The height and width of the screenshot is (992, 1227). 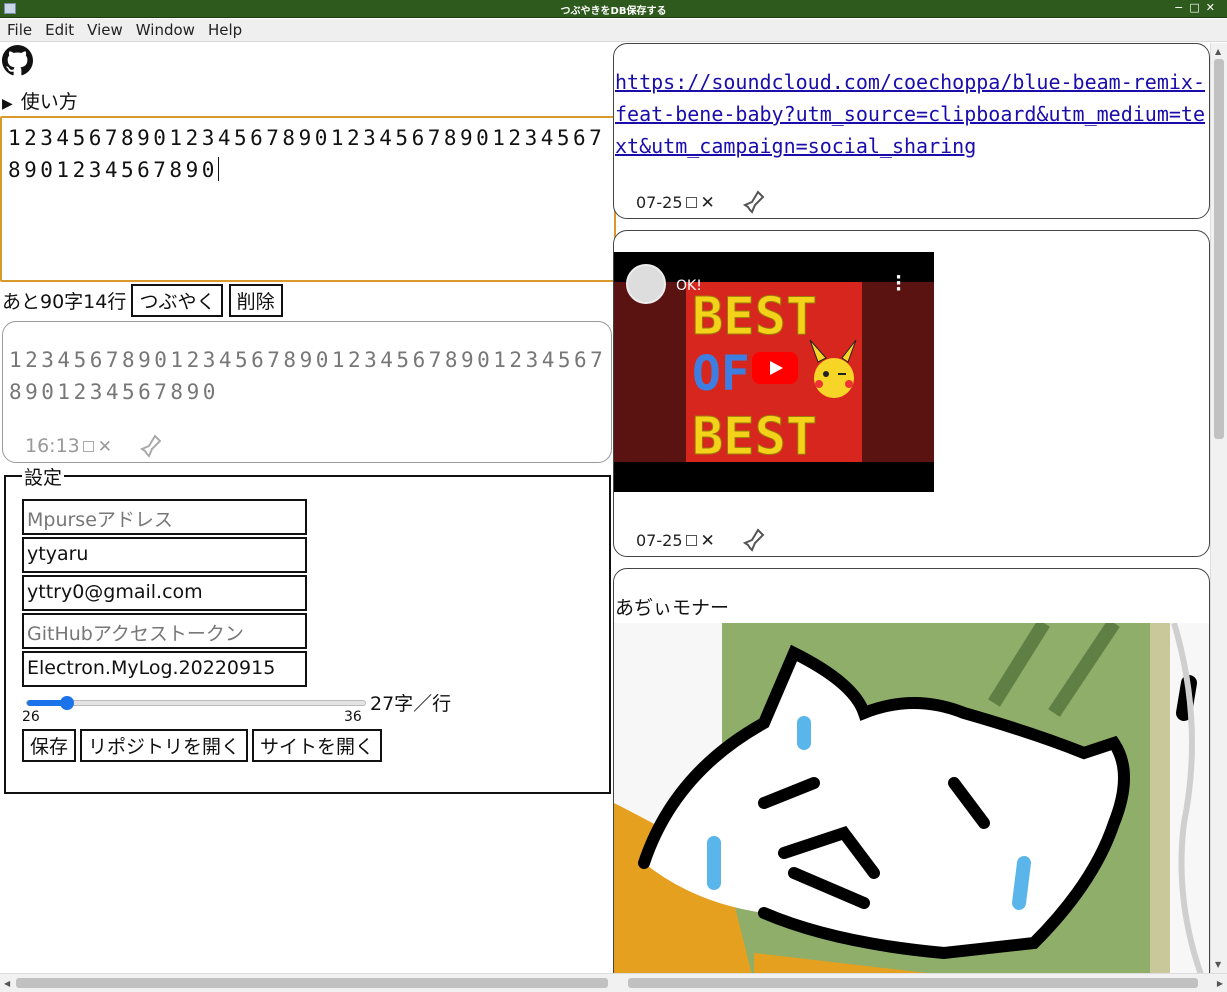 I want to click on channel-avatar, so click(x=646, y=284).